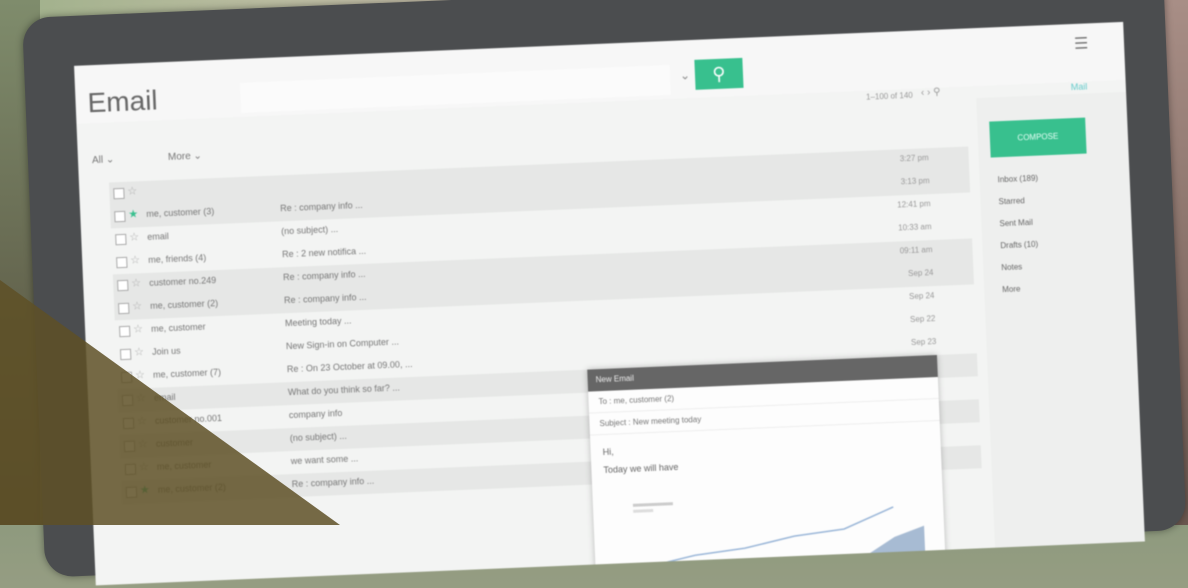 The height and width of the screenshot is (588, 1188). Describe the element at coordinates (170, 402) in the screenshot. I see `decorative-overlay` at that location.